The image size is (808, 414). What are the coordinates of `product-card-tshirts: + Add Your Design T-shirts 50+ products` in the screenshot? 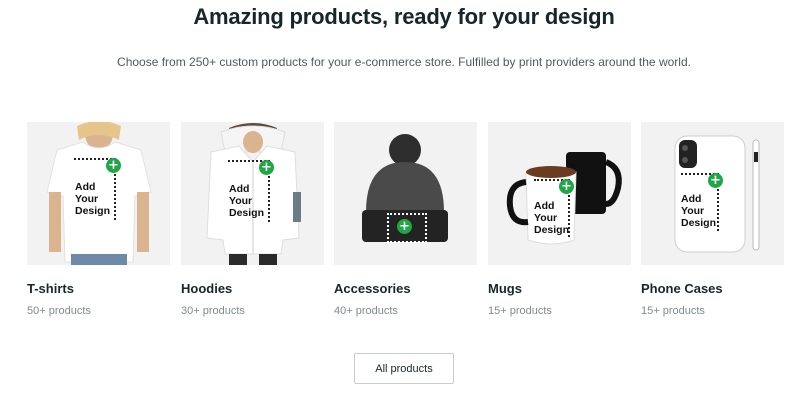 It's located at (98, 219).